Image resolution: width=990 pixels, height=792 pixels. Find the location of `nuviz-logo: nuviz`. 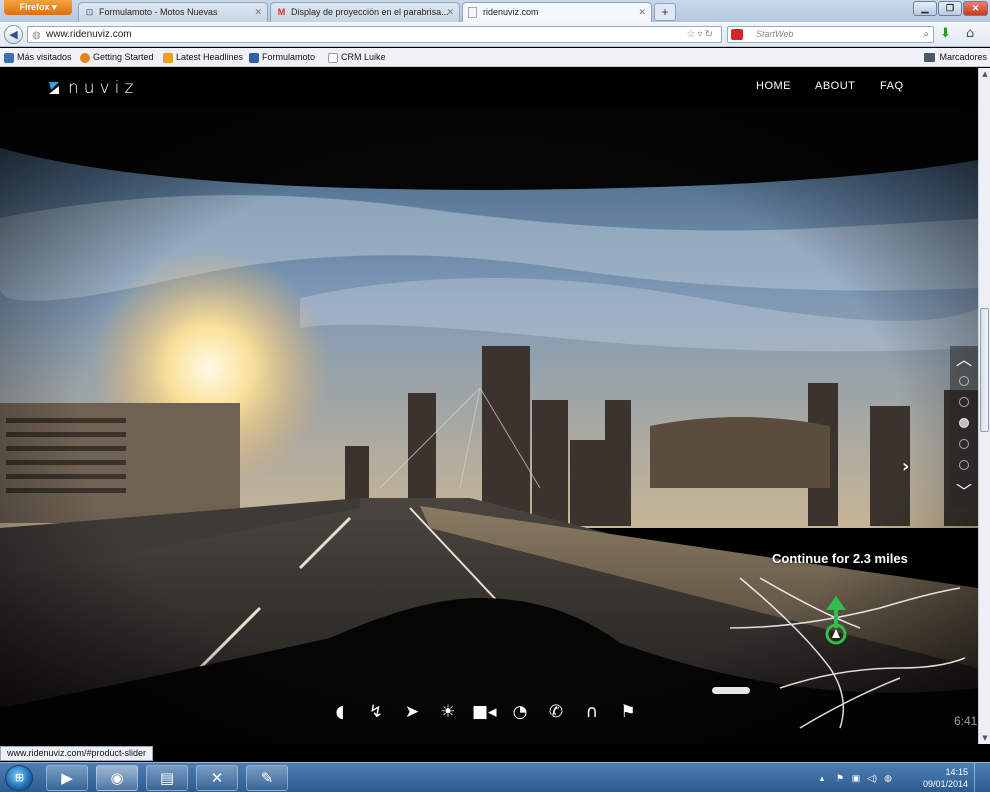

nuviz-logo: nuviz is located at coordinates (92, 88).